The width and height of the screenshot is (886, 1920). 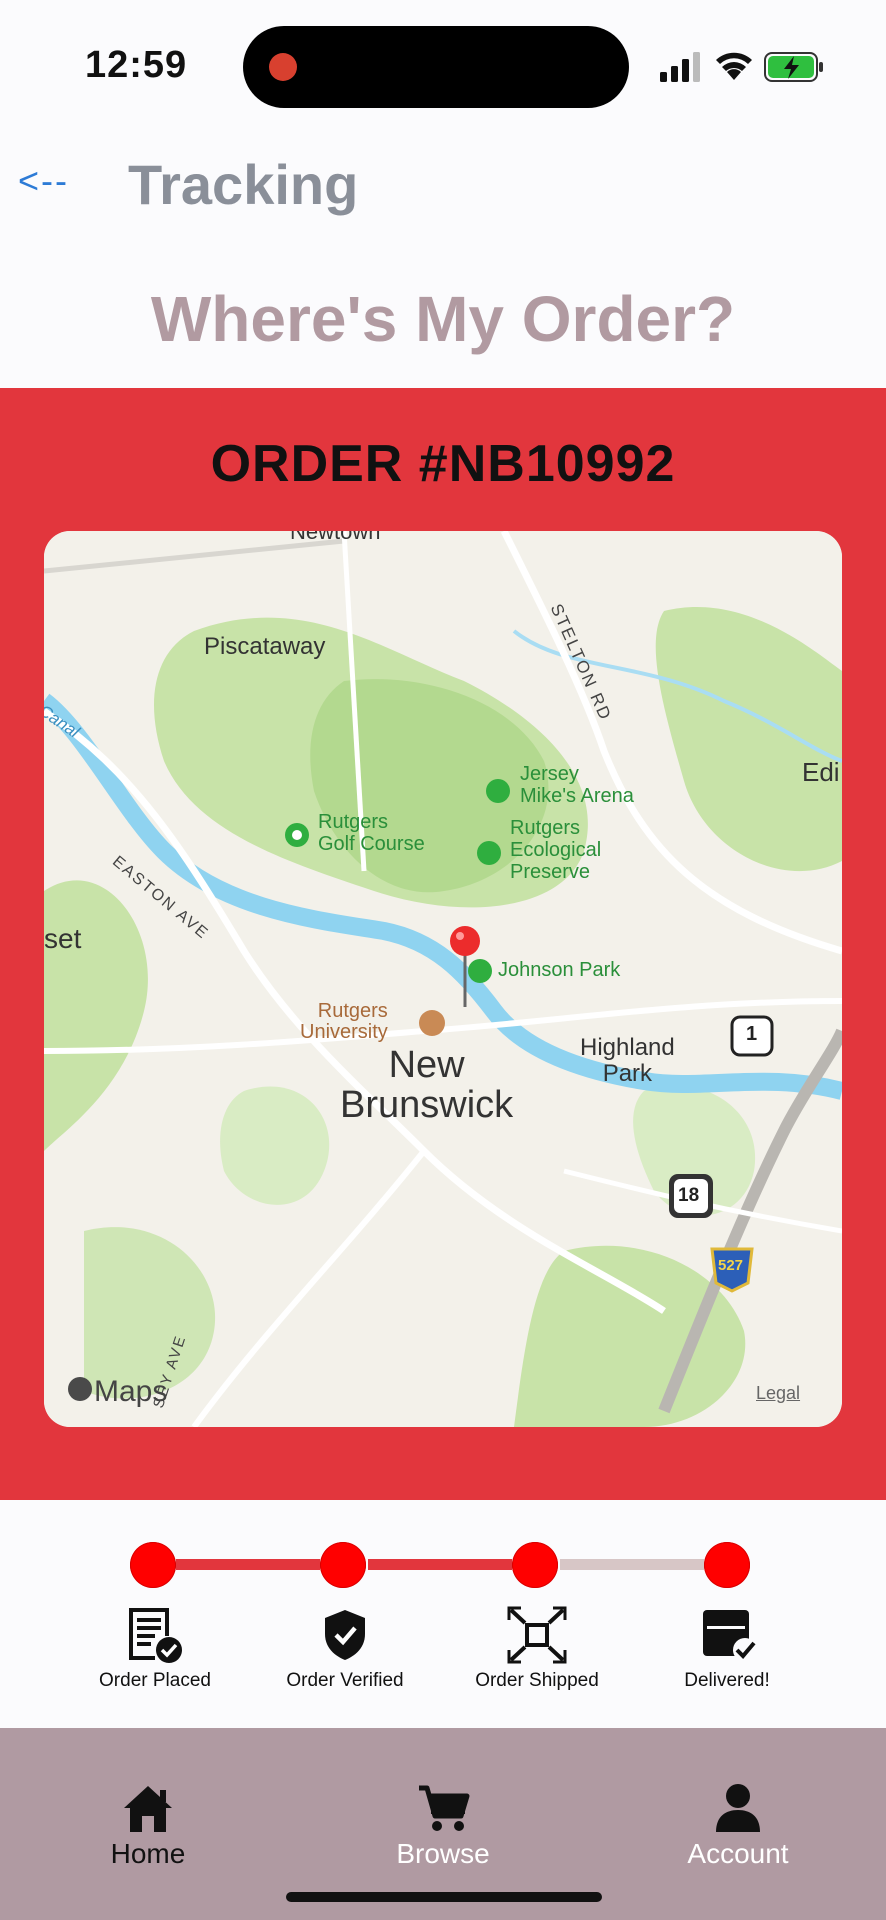 I want to click on map-label-piscataway: Piscataway, so click(x=265, y=646).